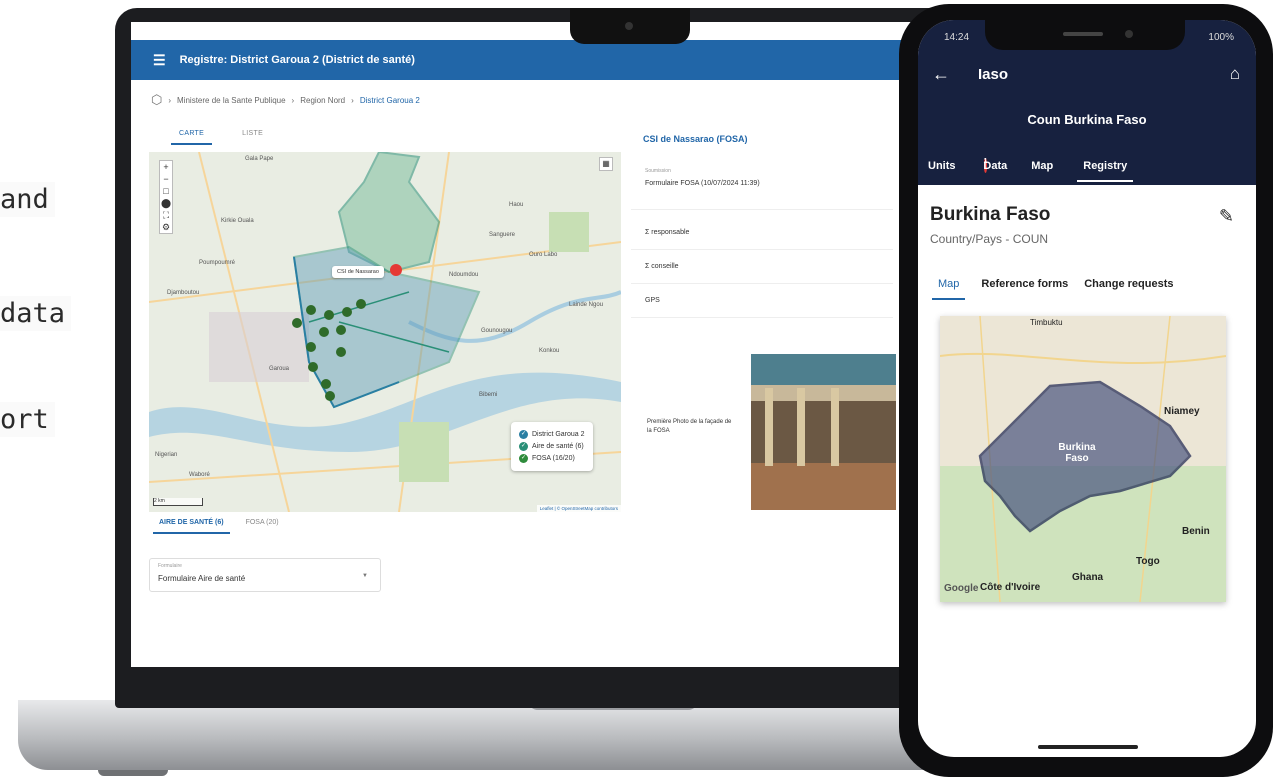  What do you see at coordinates (497, 331) in the screenshot?
I see `place-label: Gounougou` at bounding box center [497, 331].